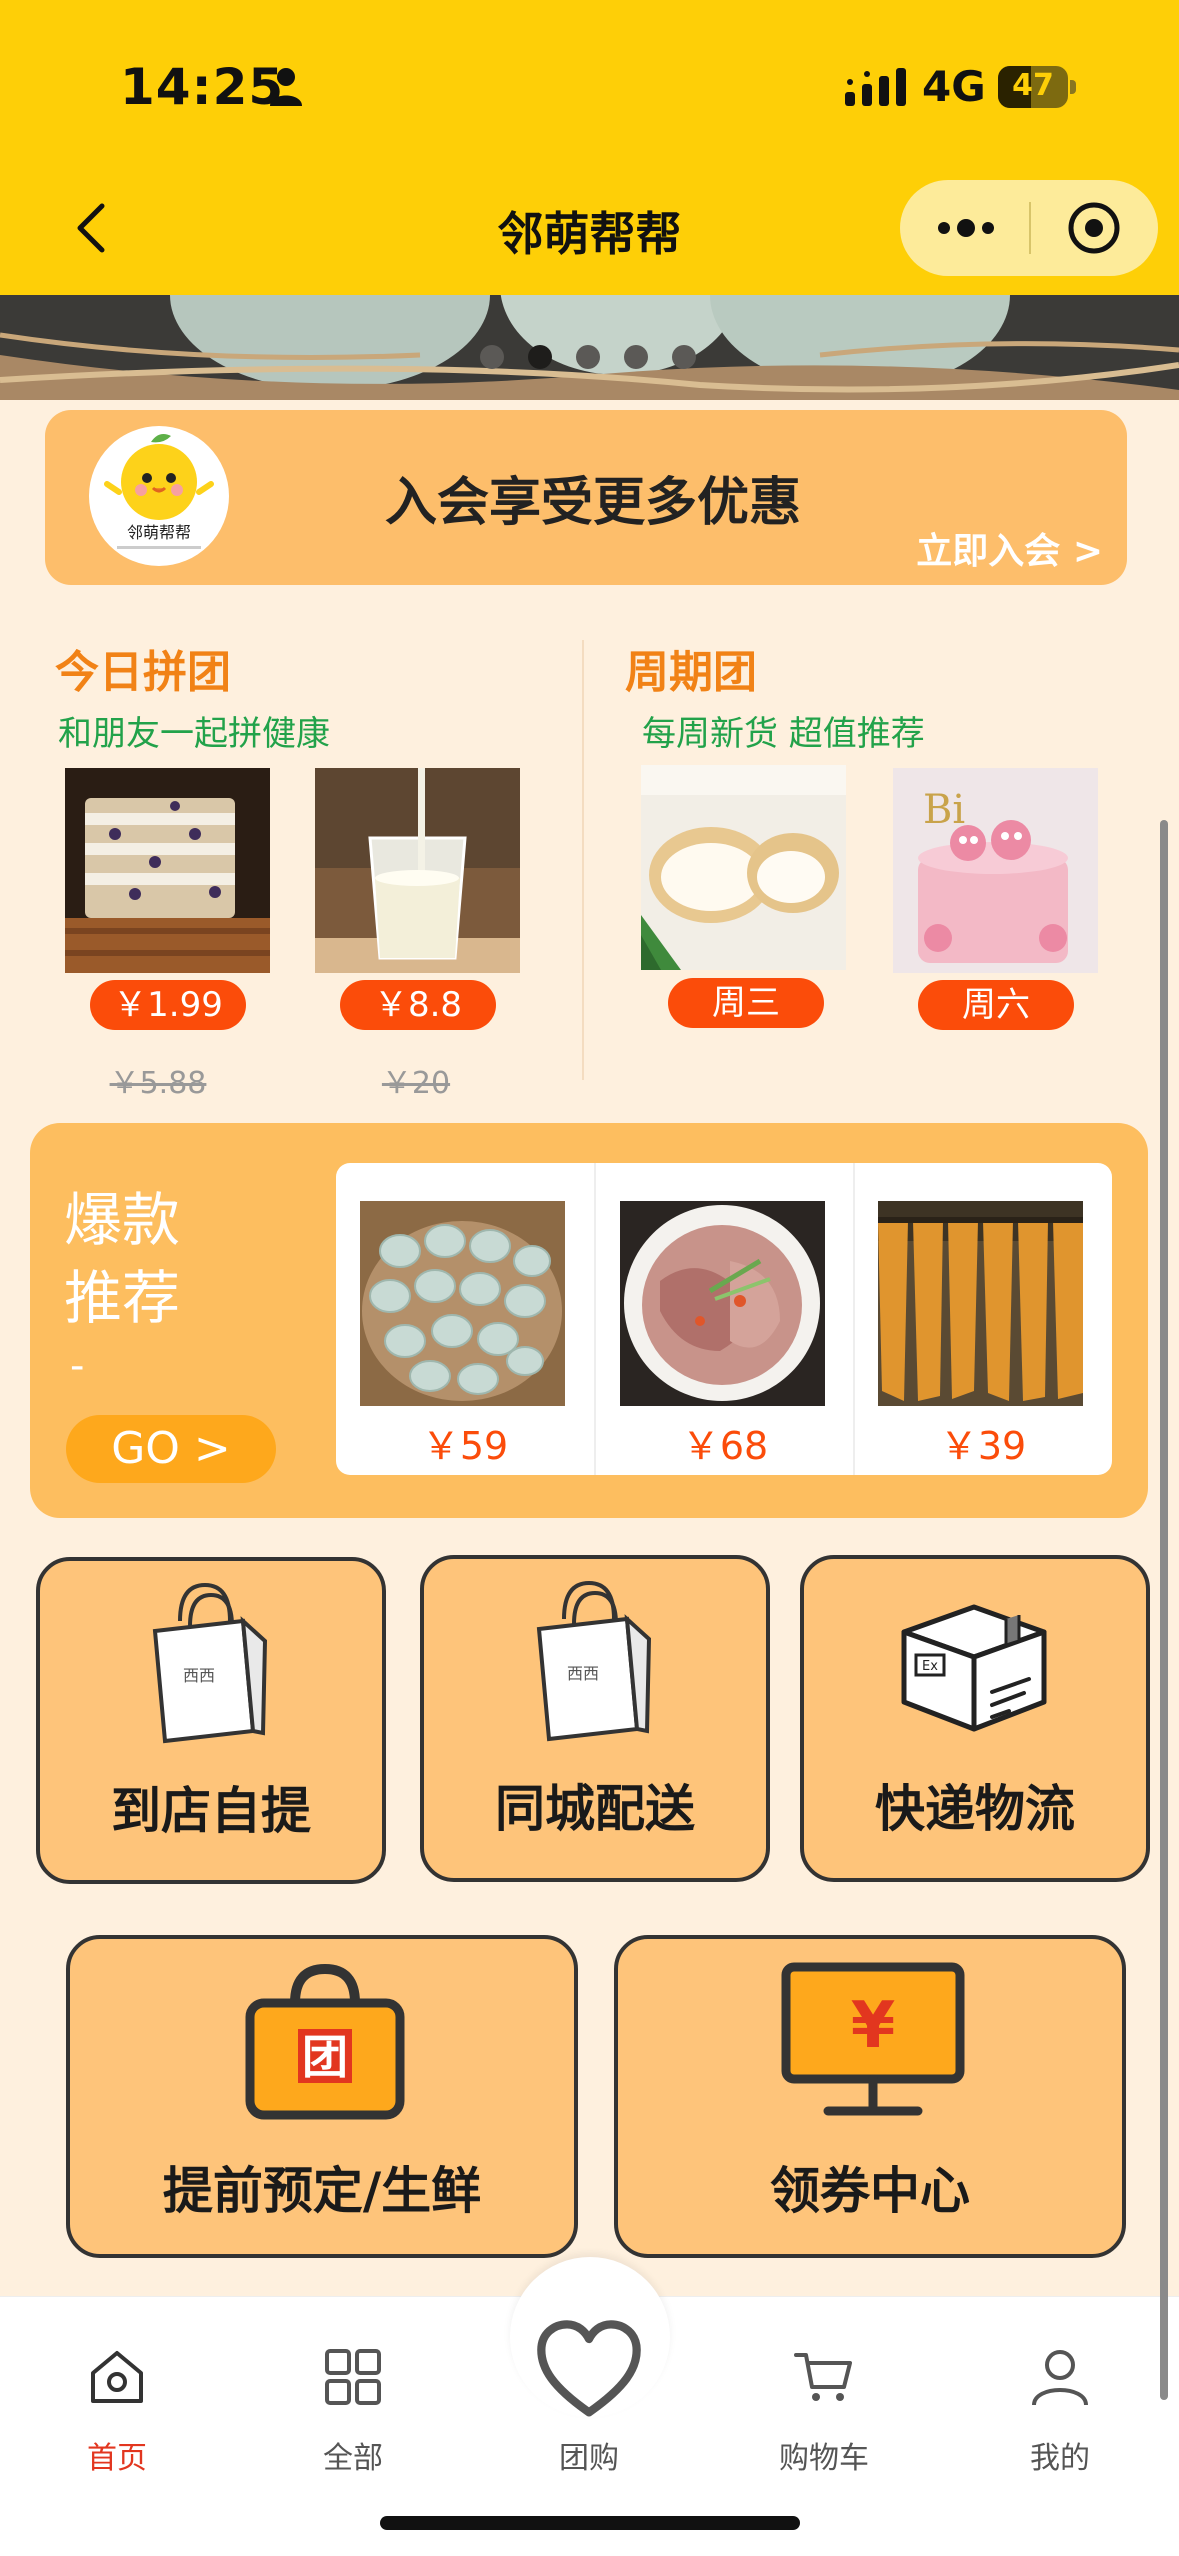 The width and height of the screenshot is (1179, 2556). I want to click on package-box-icon: Ex, so click(974, 1668).